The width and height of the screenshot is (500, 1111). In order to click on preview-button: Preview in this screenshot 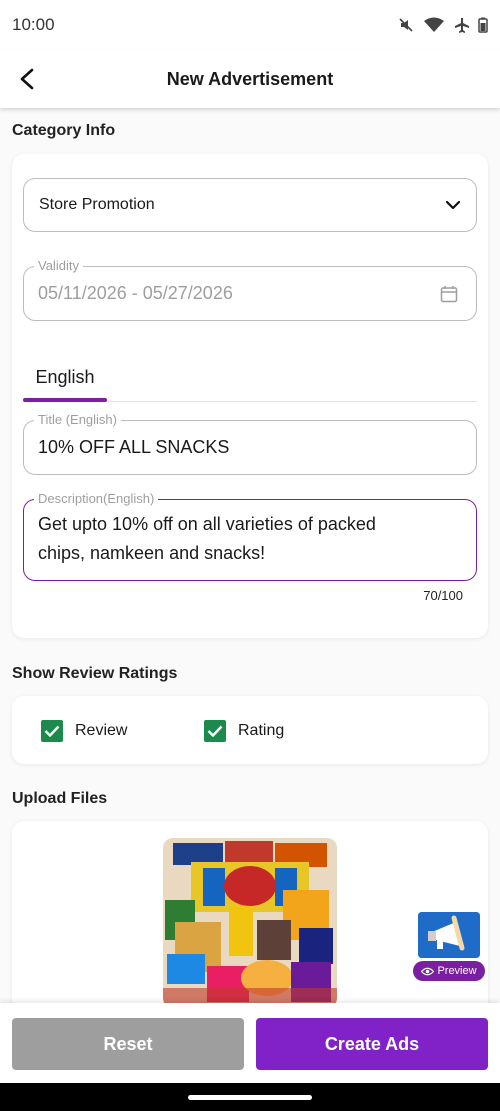, I will do `click(449, 947)`.